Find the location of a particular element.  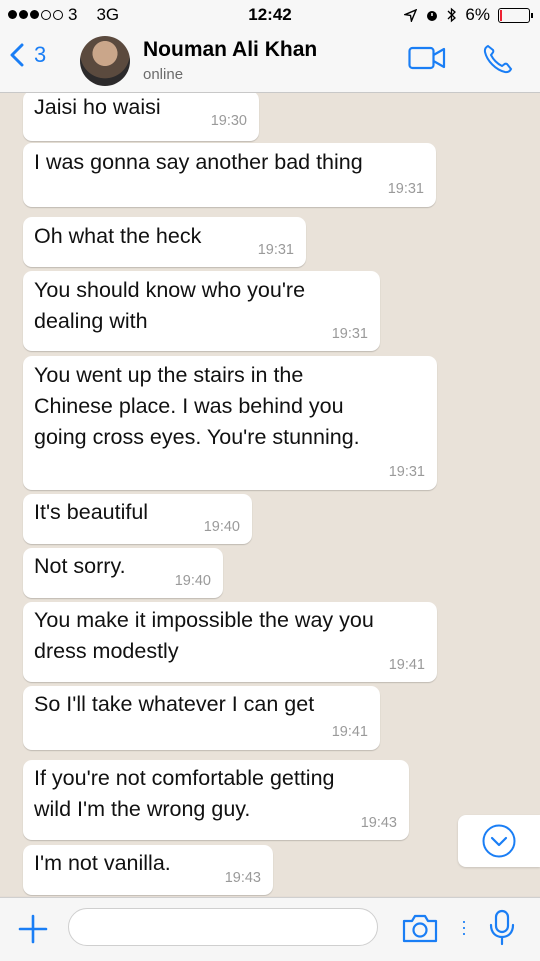

chat-header: 3 Nouman Ali Khan online is located at coordinates (270, 61).